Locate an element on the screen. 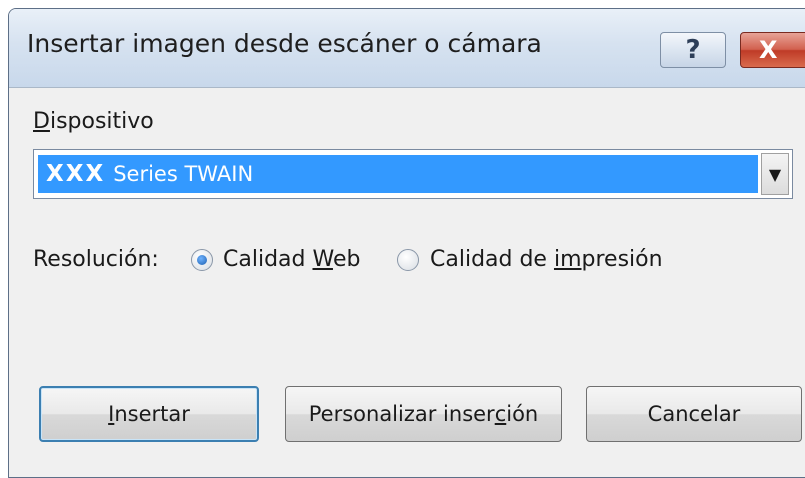 The height and width of the screenshot is (478, 805). close-button: X is located at coordinates (772, 50).